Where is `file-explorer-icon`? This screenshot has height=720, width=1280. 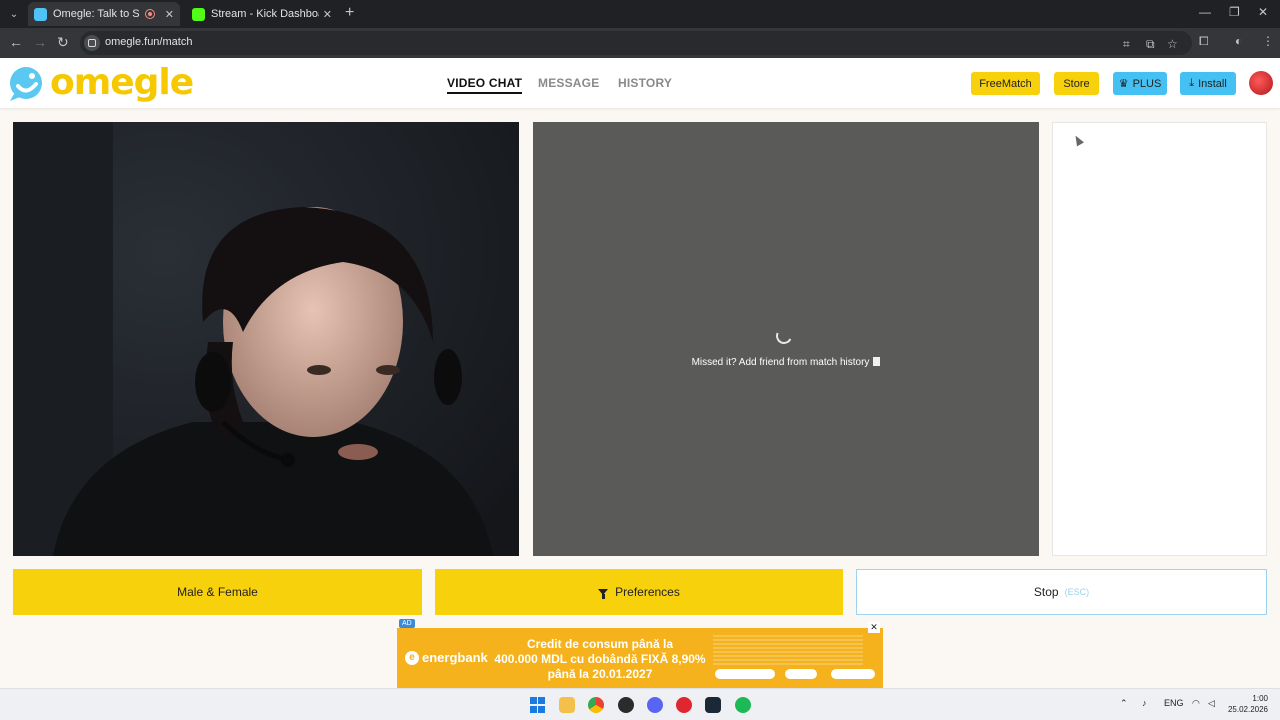 file-explorer-icon is located at coordinates (567, 705).